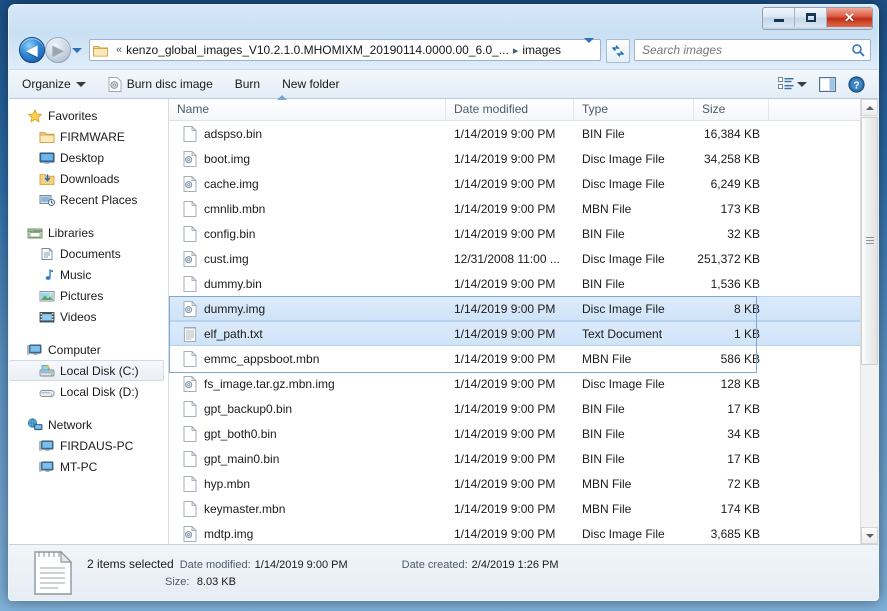 This screenshot has height=611, width=887. Describe the element at coordinates (622, 333) in the screenshot. I see `file-type-cell: Text Document` at that location.